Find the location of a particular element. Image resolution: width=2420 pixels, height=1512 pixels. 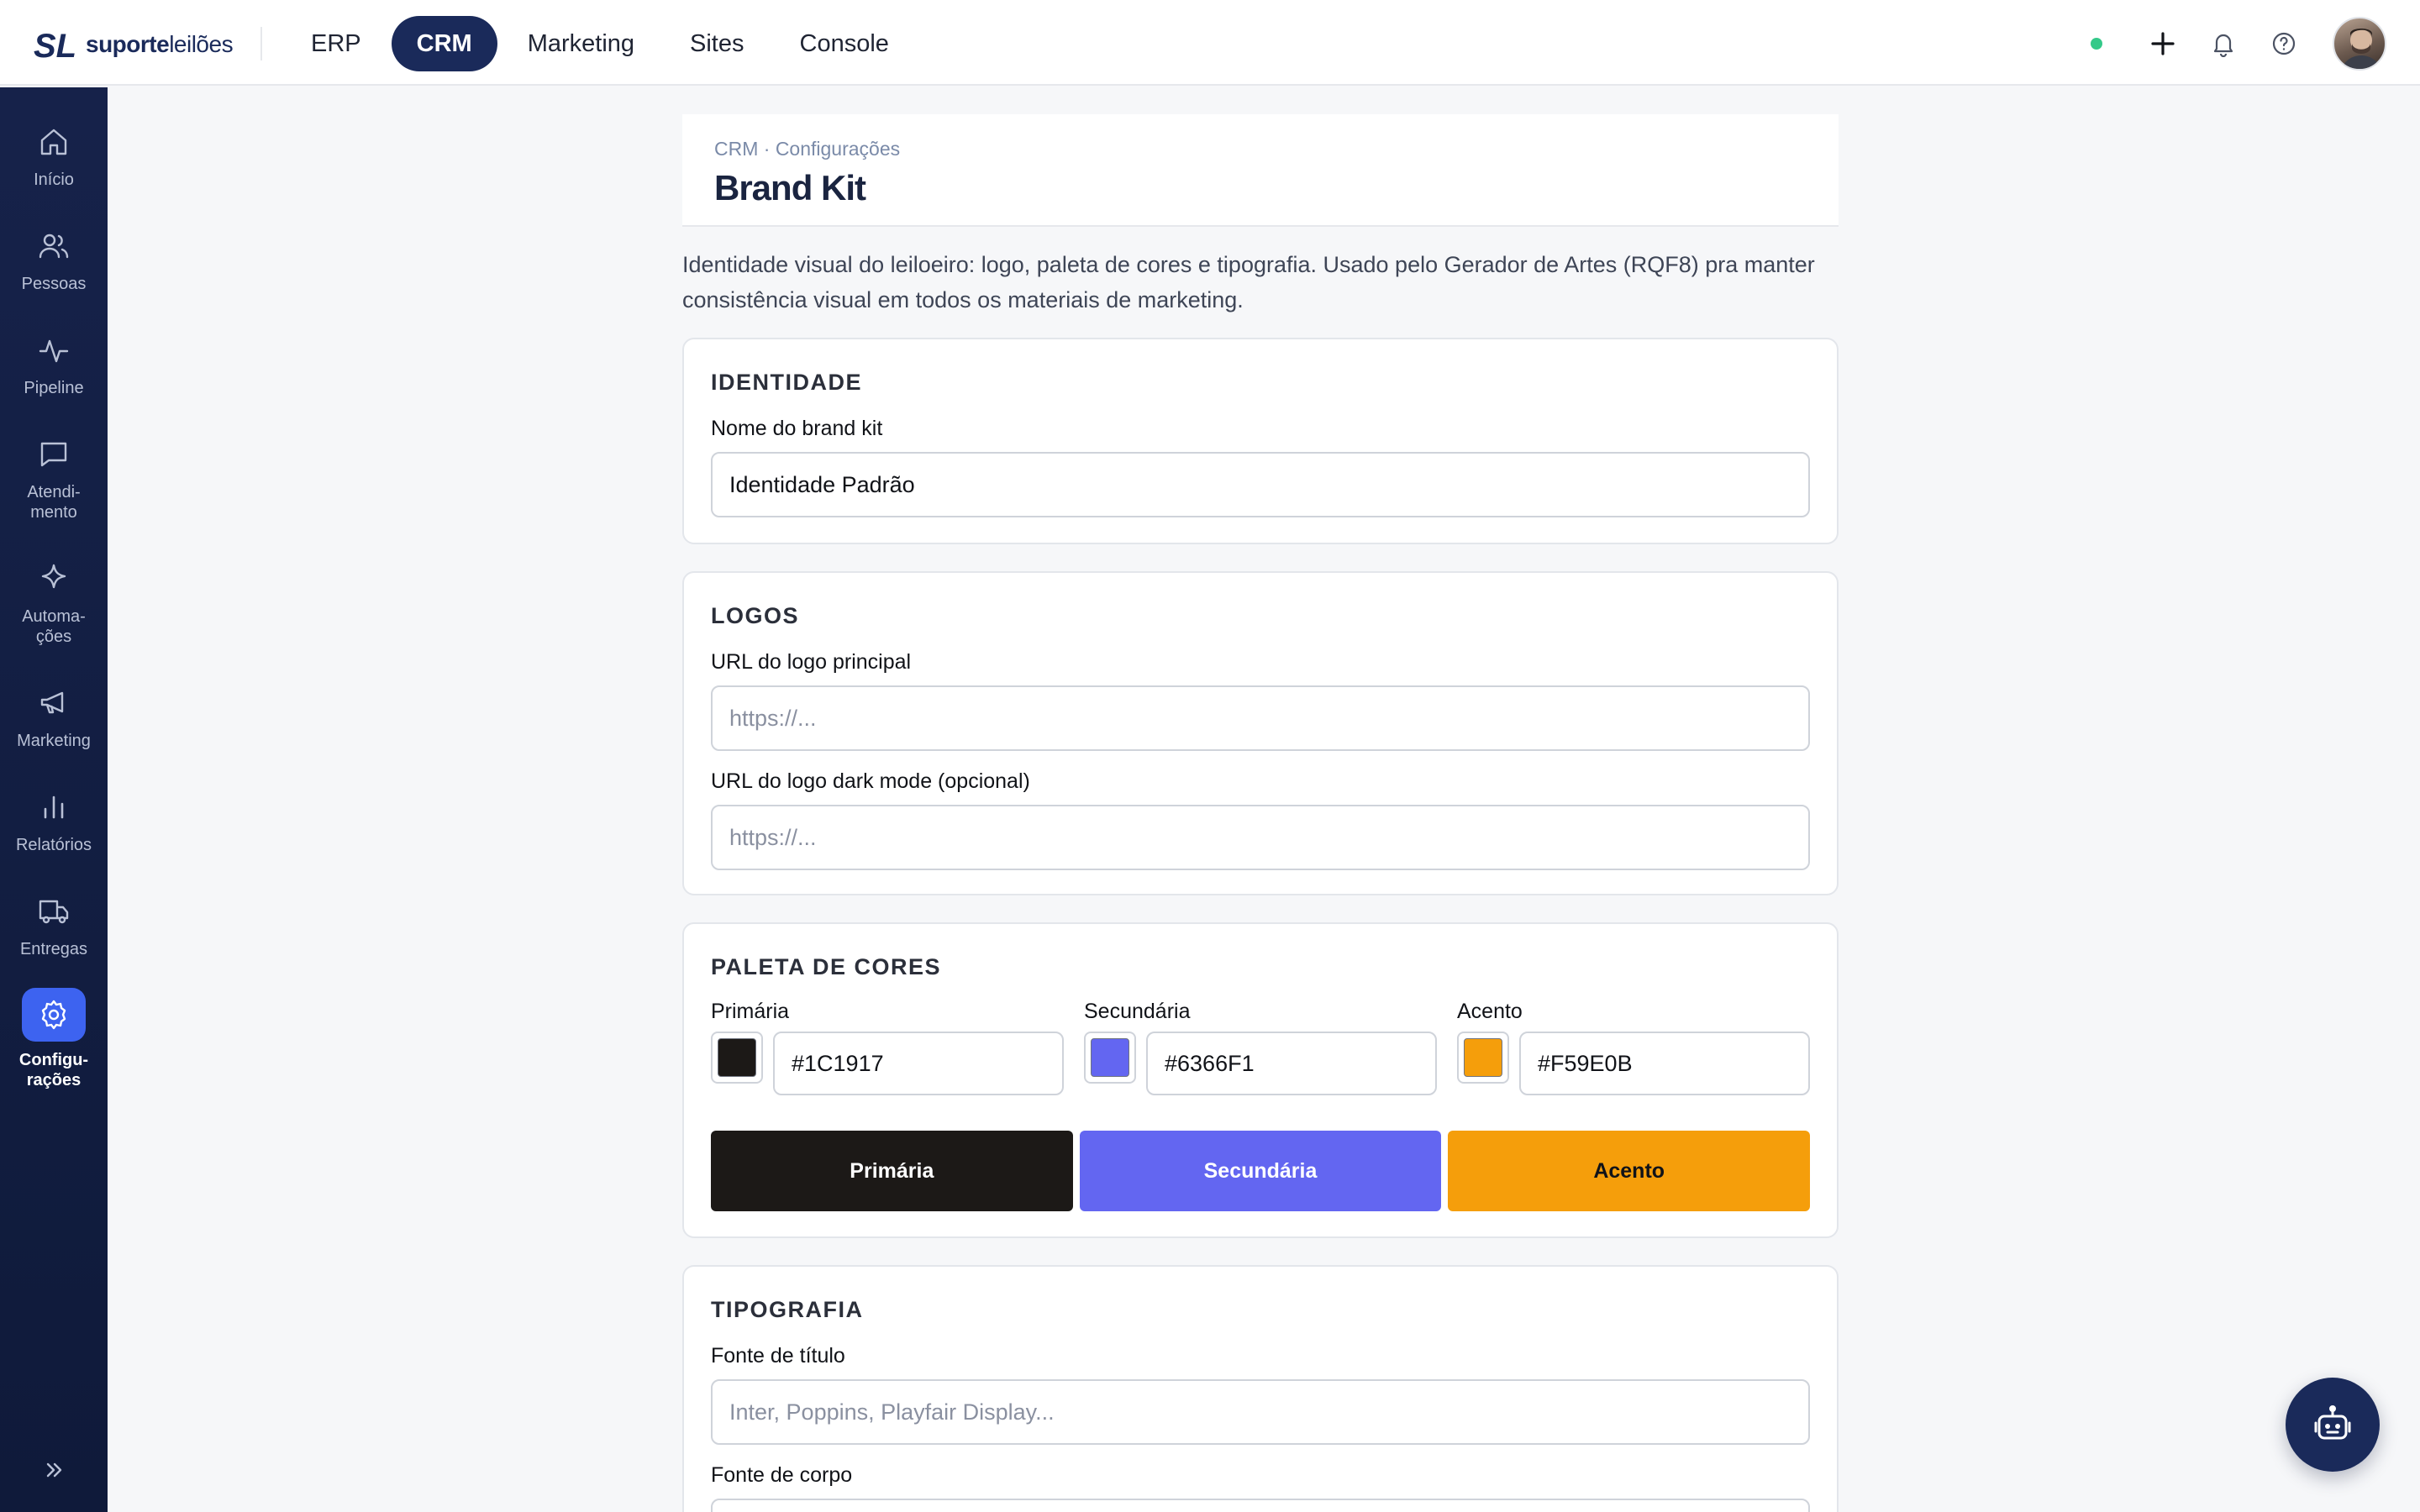

sidebar-expand-button is located at coordinates (54, 1470).